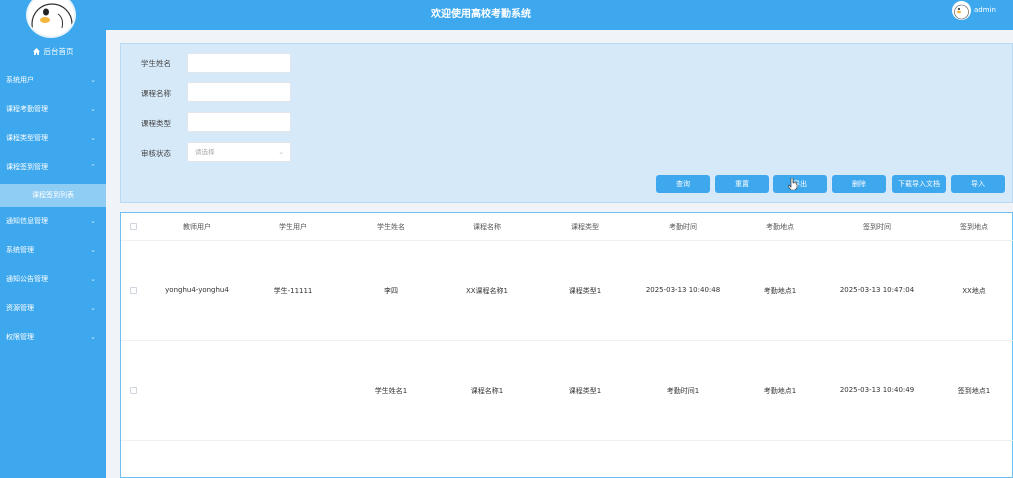 The image size is (1013, 478). Describe the element at coordinates (859, 184) in the screenshot. I see `delete-button: 删除` at that location.